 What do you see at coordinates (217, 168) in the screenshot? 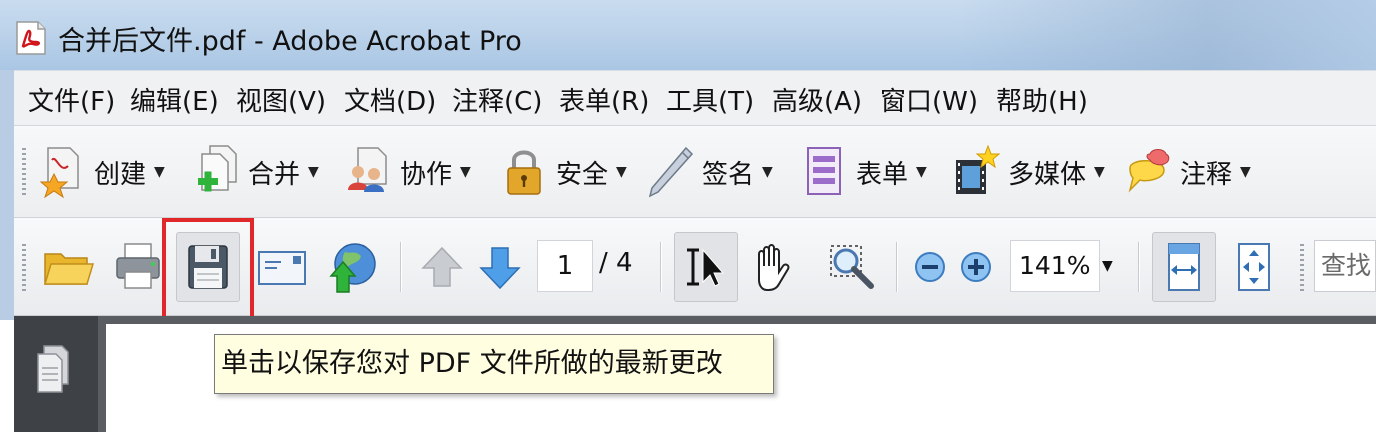
I see `combine-files-icon` at bounding box center [217, 168].